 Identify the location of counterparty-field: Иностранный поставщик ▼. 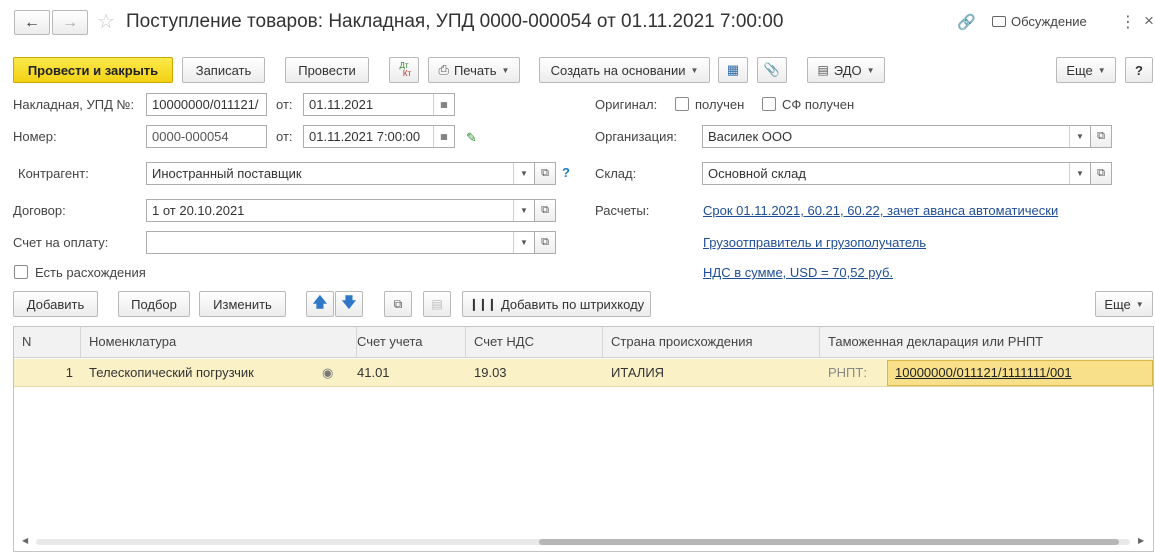
(340, 173).